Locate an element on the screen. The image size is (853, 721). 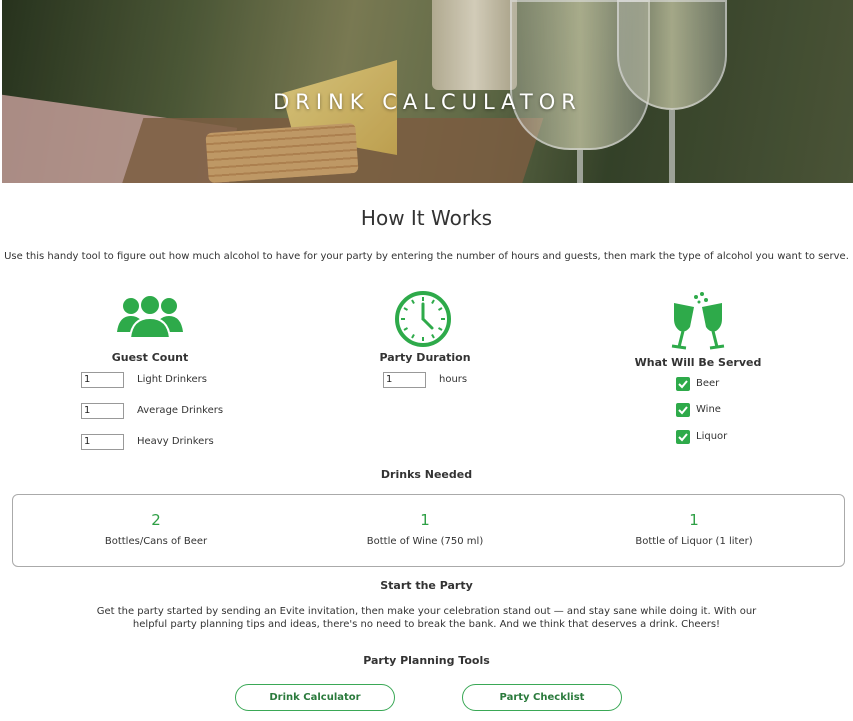
party-duration-label: Party Duration is located at coordinates (425, 357).